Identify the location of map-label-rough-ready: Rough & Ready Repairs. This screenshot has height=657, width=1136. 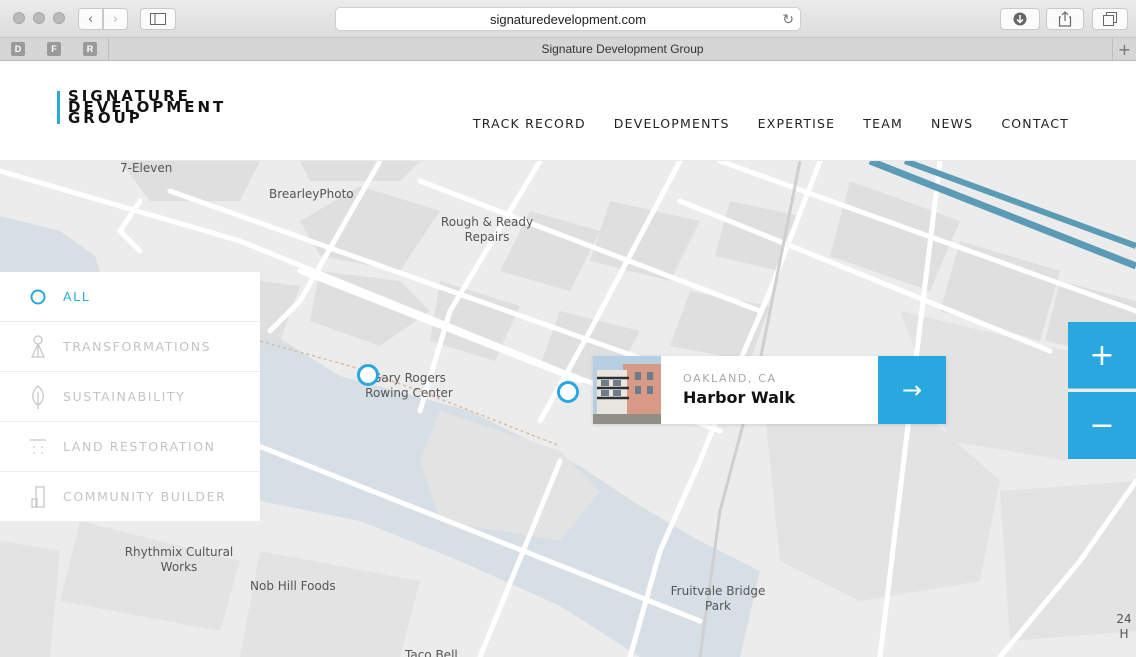
(487, 230).